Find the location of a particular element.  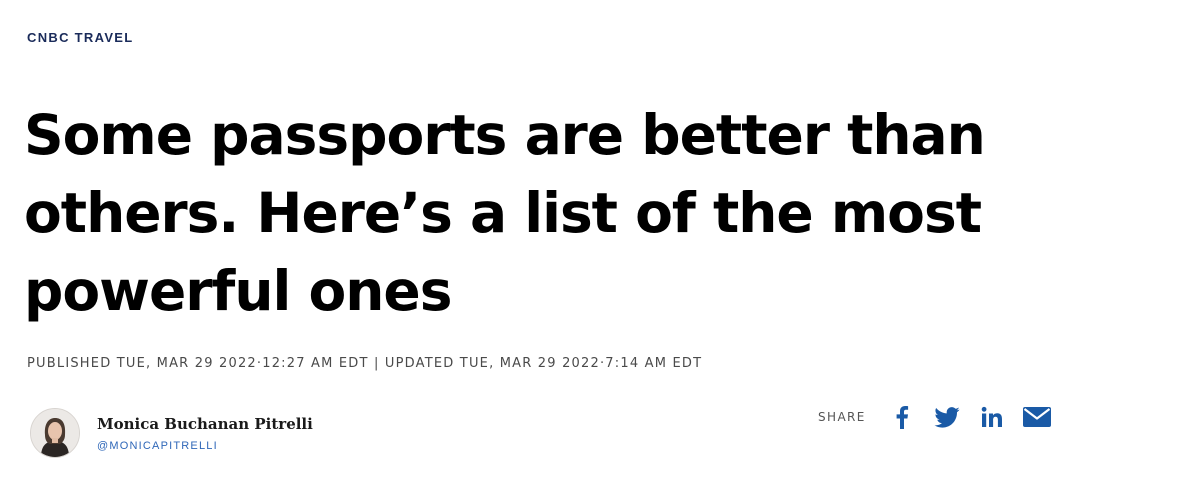

share-linkedin-button is located at coordinates (992, 417).